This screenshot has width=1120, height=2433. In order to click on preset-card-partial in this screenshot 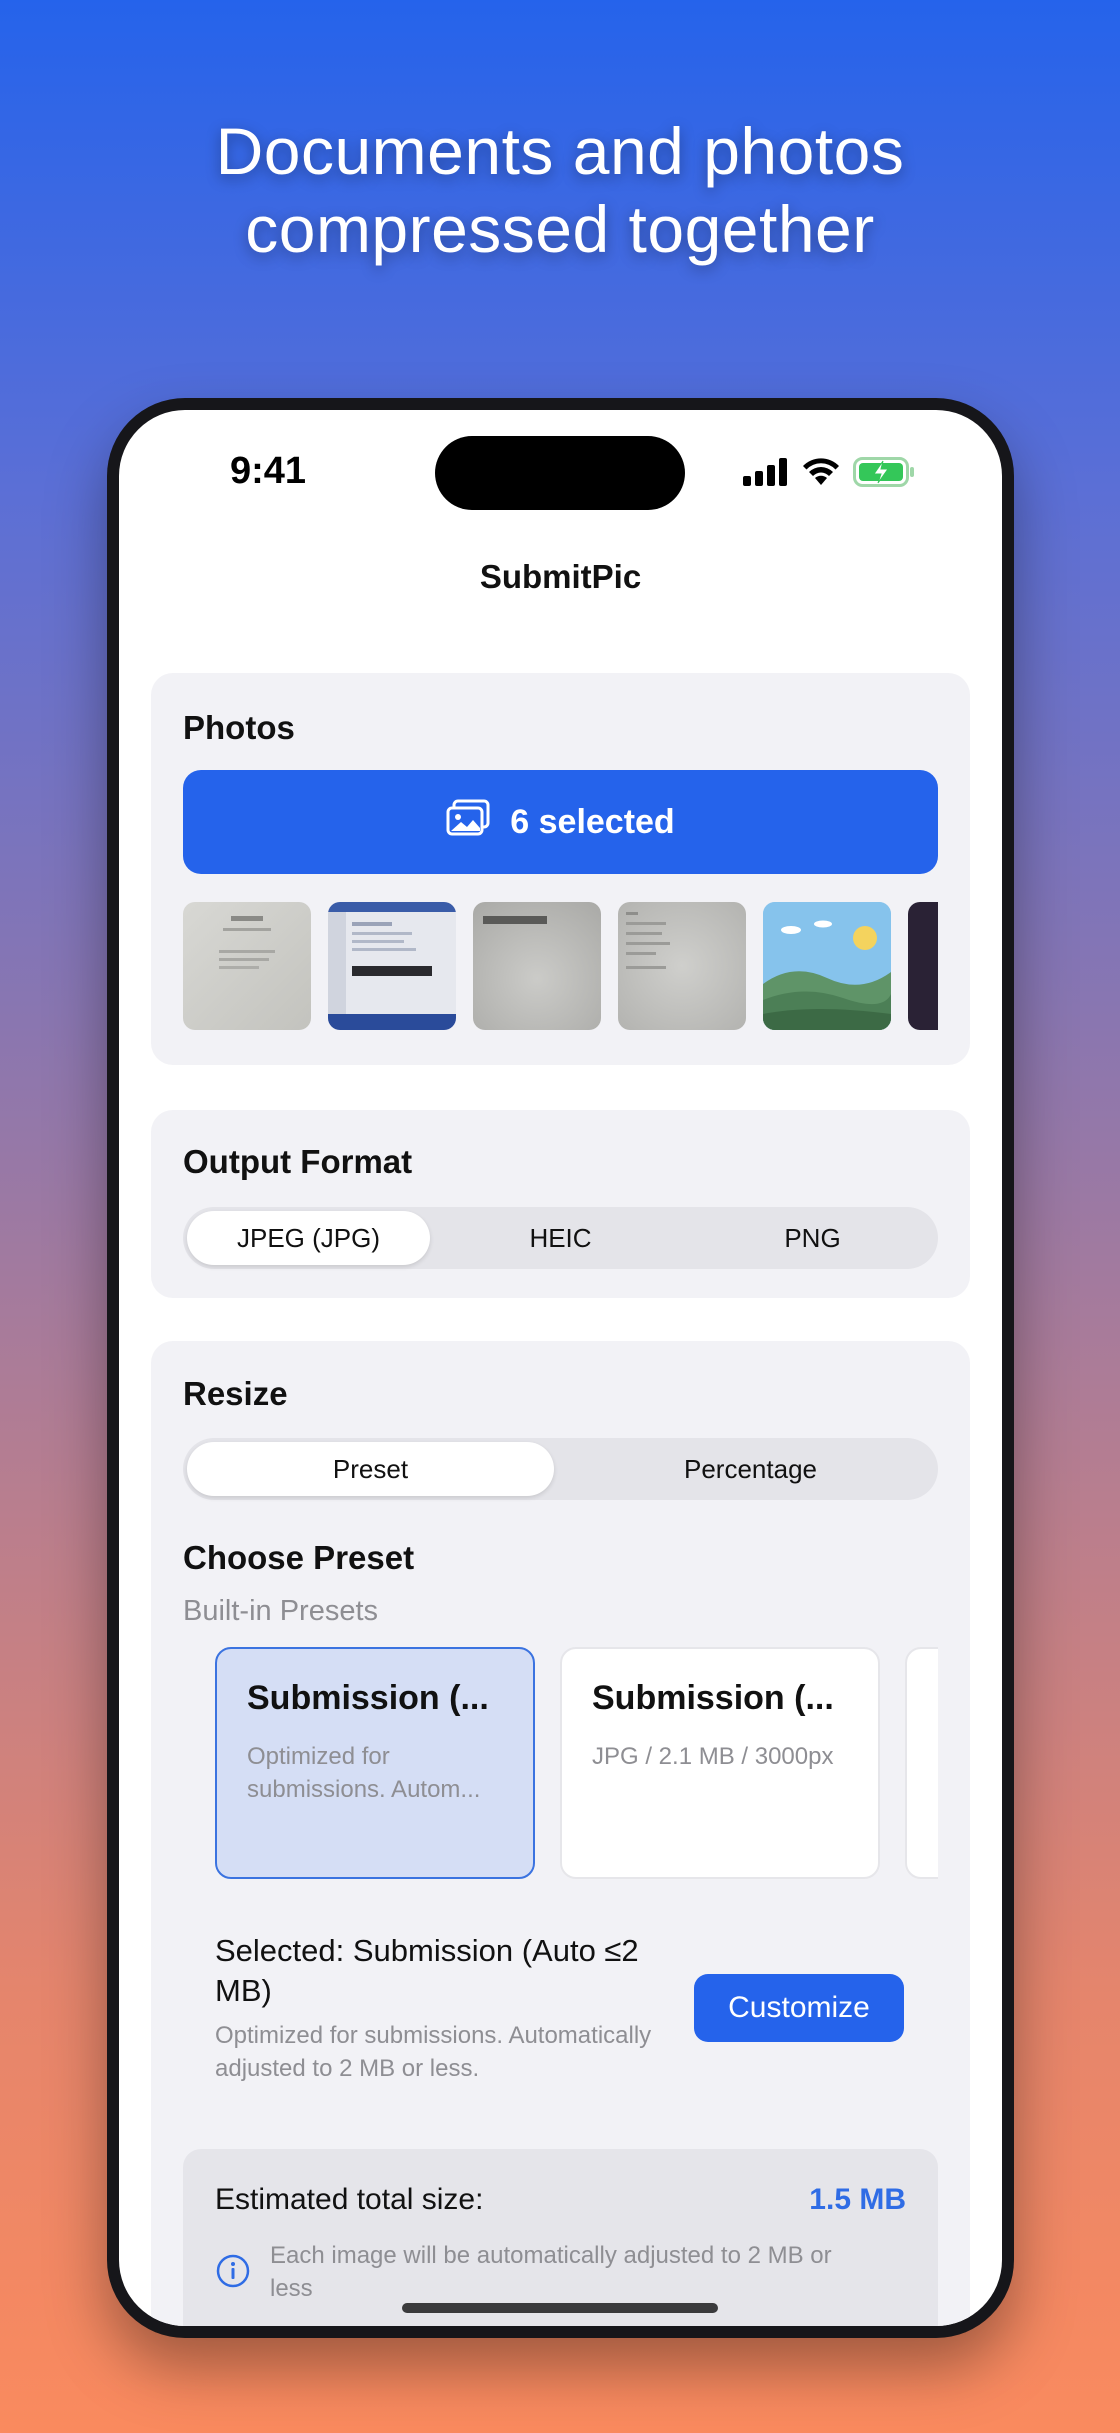, I will do `click(921, 1763)`.